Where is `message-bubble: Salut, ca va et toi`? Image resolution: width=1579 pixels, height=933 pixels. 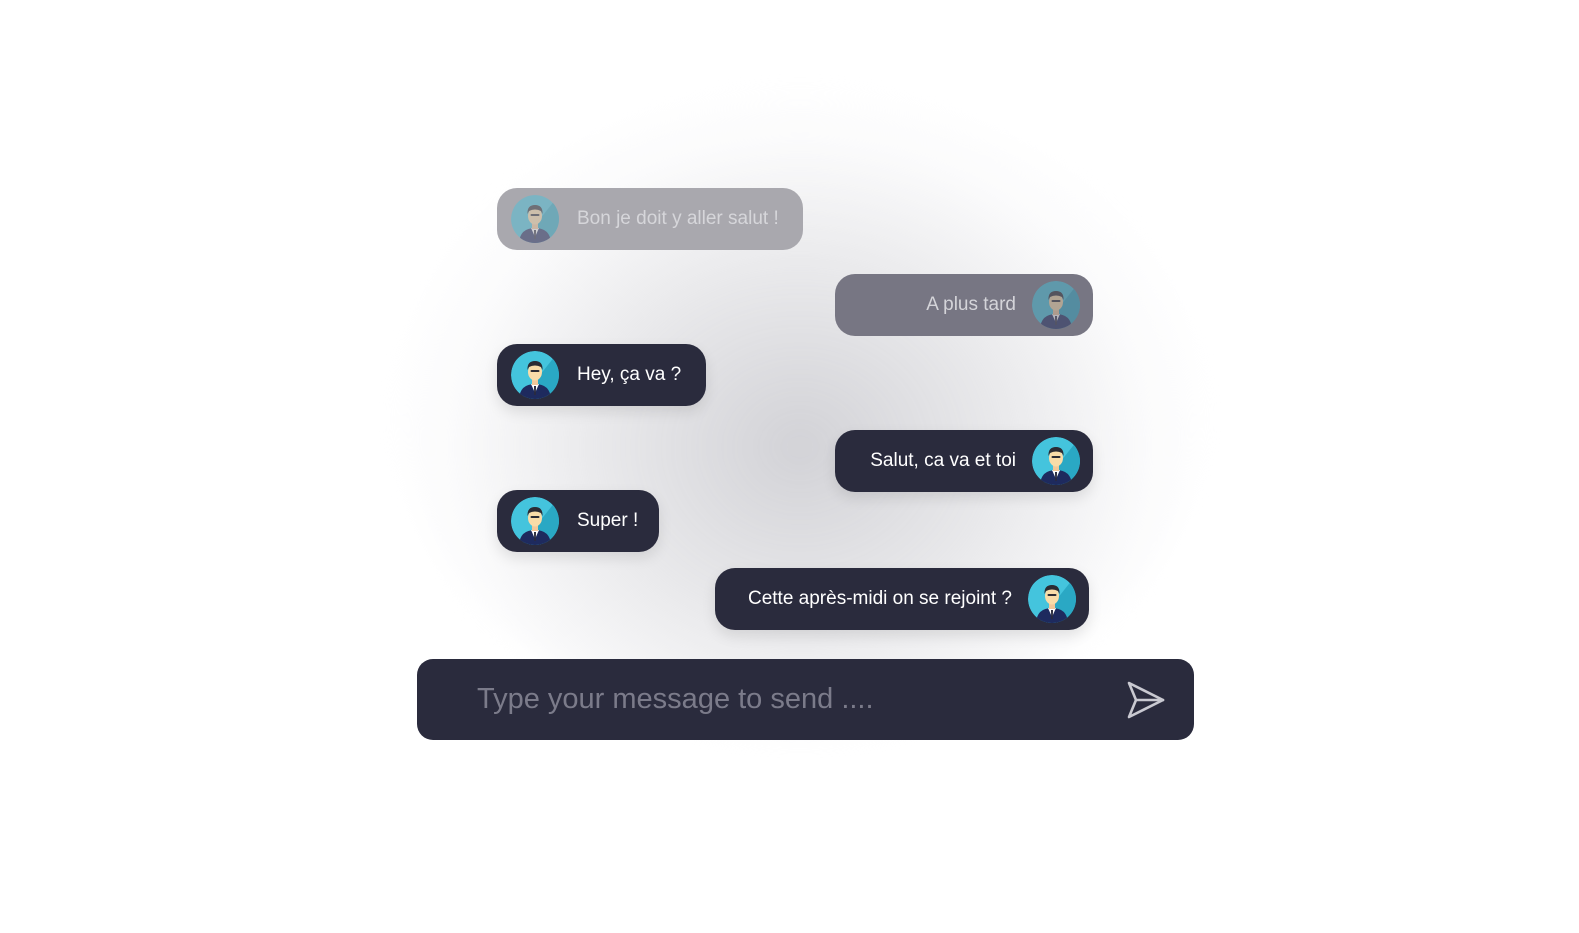 message-bubble: Salut, ca va et toi is located at coordinates (964, 461).